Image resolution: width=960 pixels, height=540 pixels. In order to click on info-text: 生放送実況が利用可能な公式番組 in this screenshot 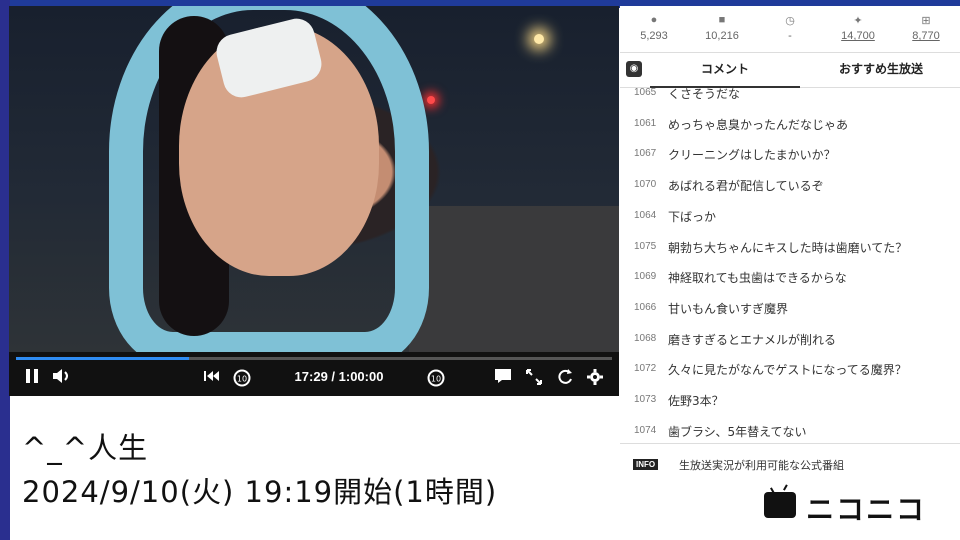, I will do `click(761, 465)`.